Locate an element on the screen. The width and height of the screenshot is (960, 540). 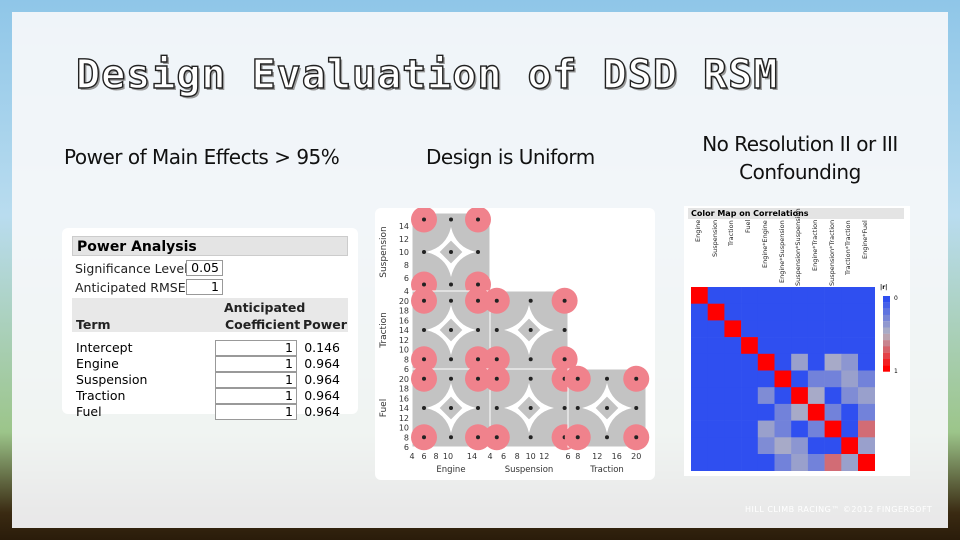
x-axis-title: Traction is located at coordinates (606, 470).